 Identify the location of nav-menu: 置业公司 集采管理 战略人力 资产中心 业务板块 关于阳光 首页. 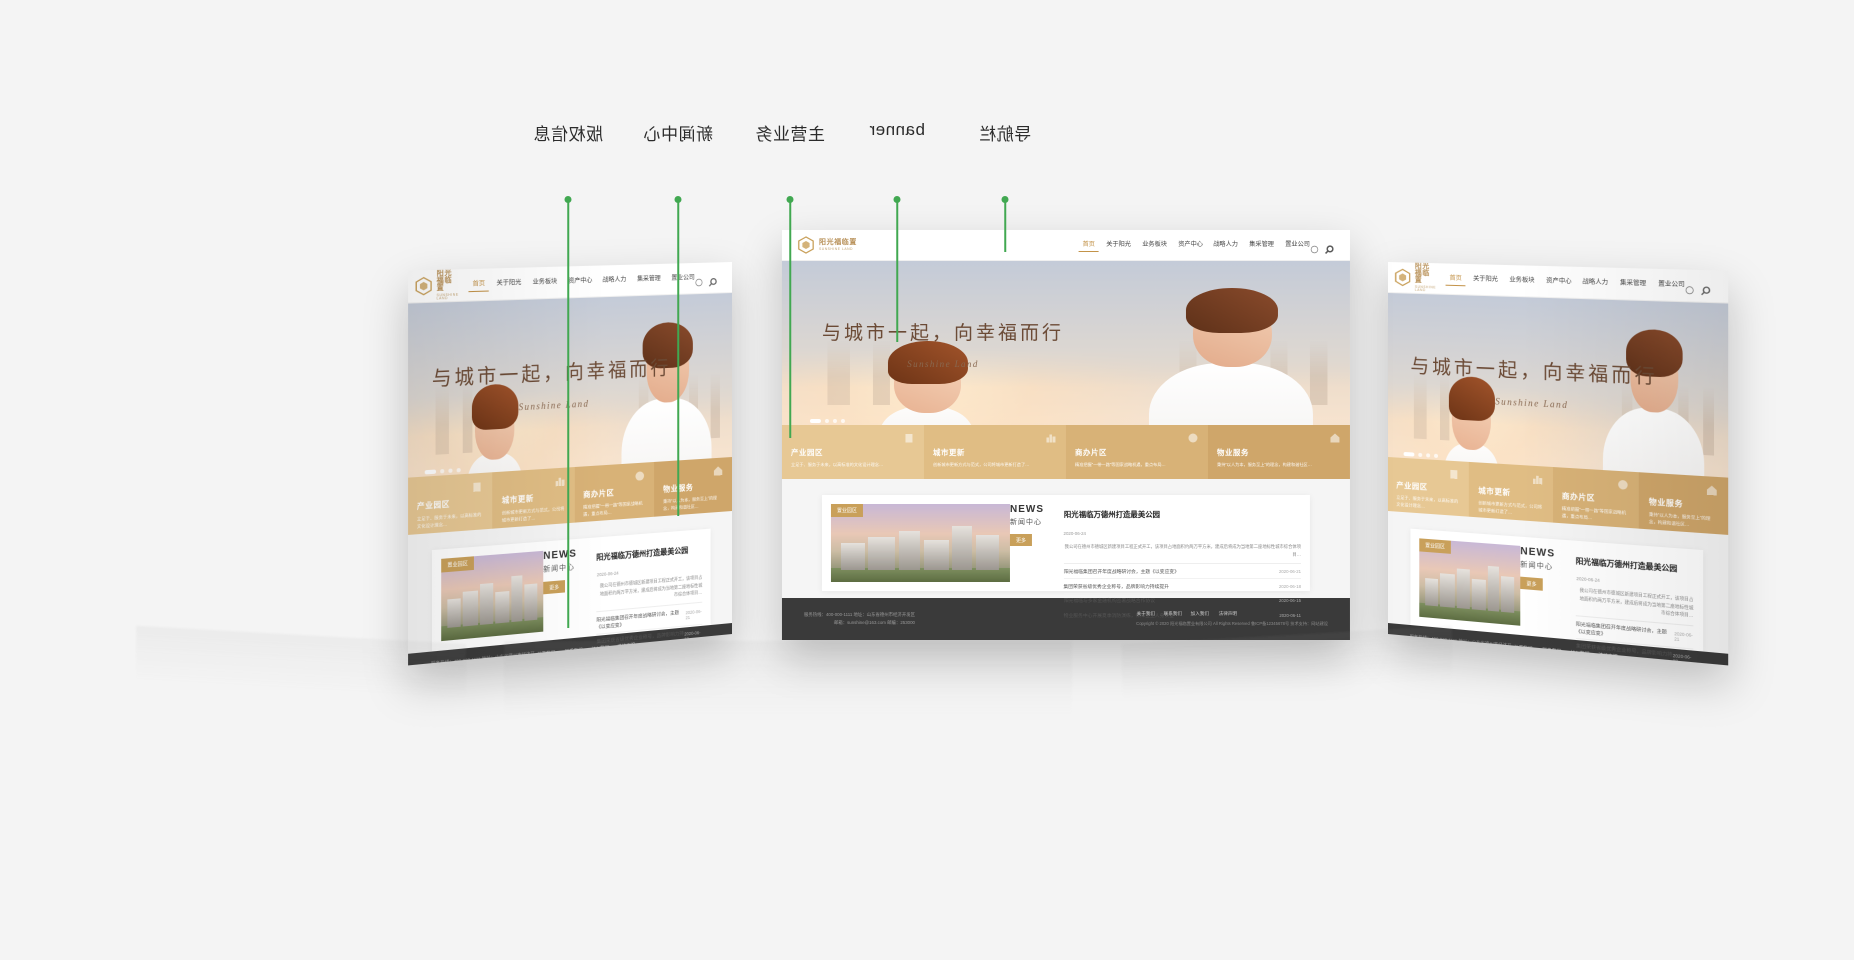
(584, 281).